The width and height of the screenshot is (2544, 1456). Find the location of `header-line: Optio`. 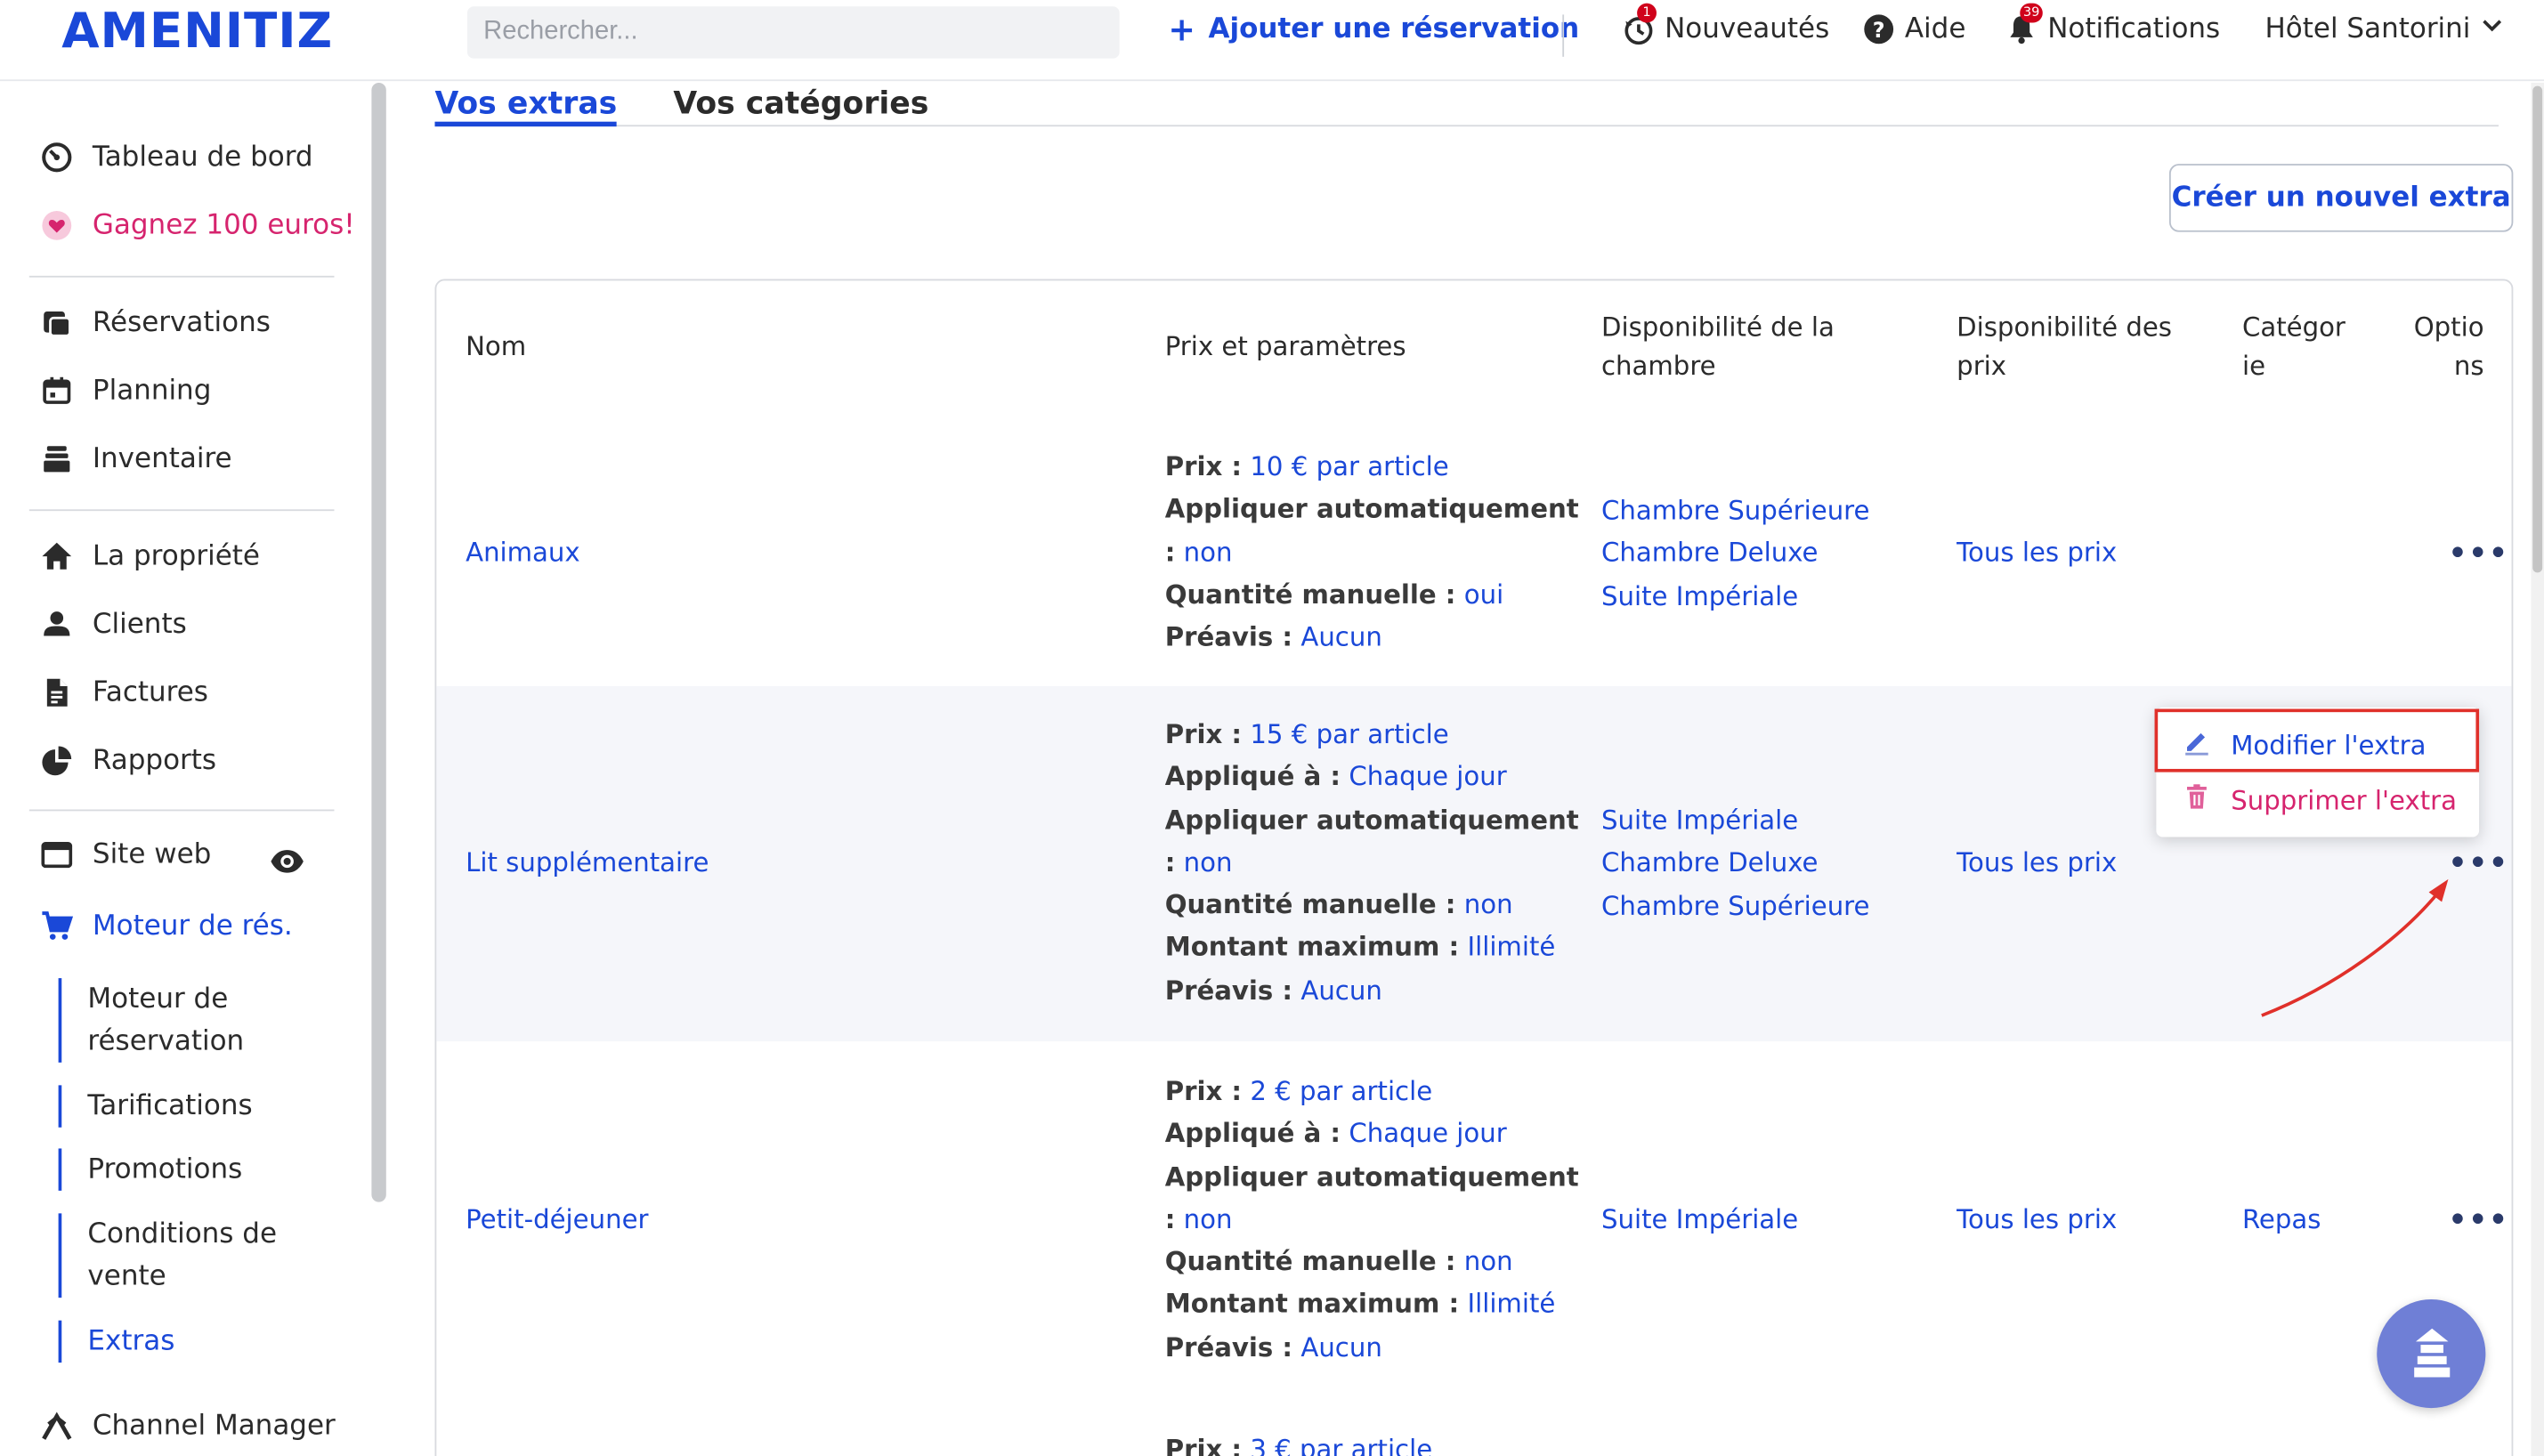

header-line: Optio is located at coordinates (2449, 327).